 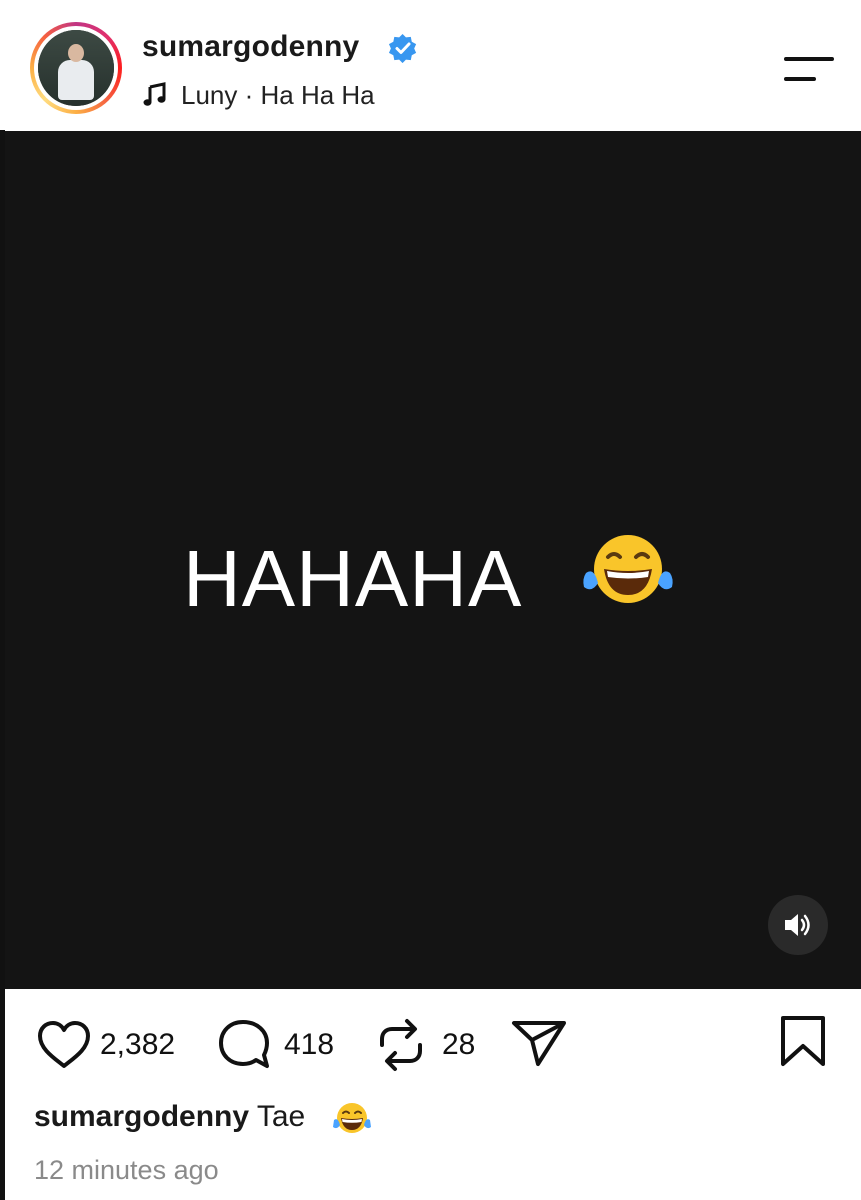 I want to click on repost-count: 28, so click(x=458, y=1045).